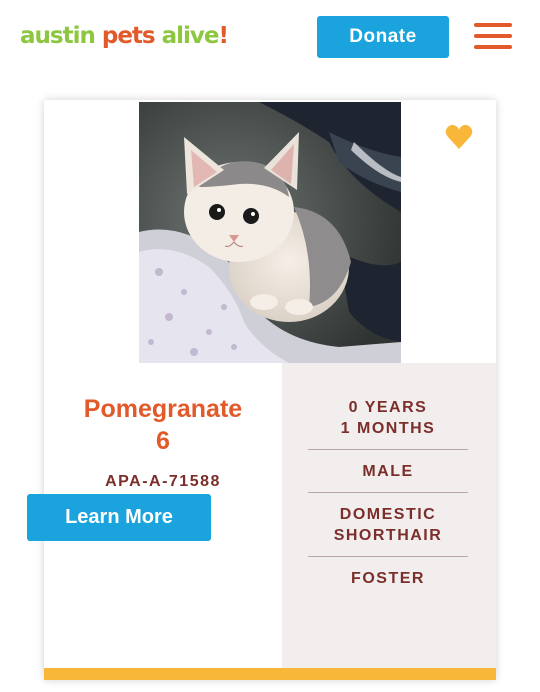 The height and width of the screenshot is (692, 540). Describe the element at coordinates (128, 36) in the screenshot. I see `logo-word-pets: pets` at that location.